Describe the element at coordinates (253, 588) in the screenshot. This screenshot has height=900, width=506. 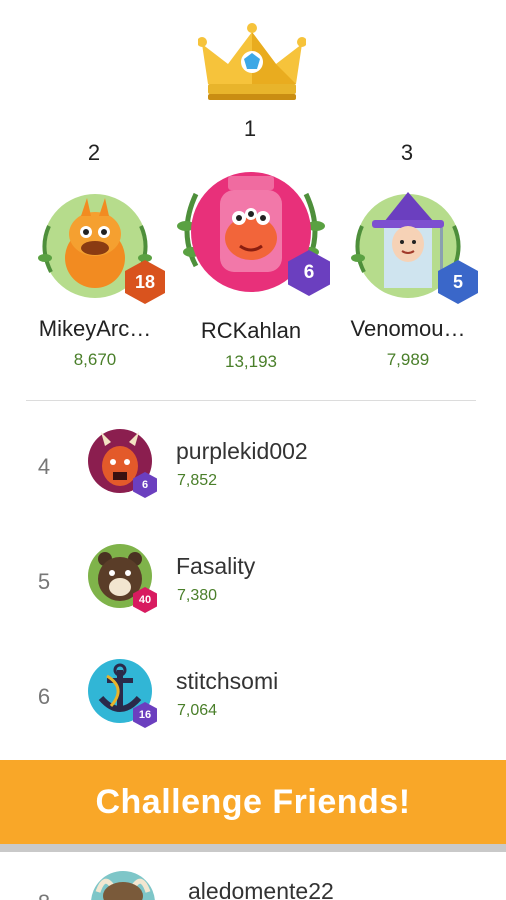
I see `list-item: 5 40 Fasality 7,380` at that location.